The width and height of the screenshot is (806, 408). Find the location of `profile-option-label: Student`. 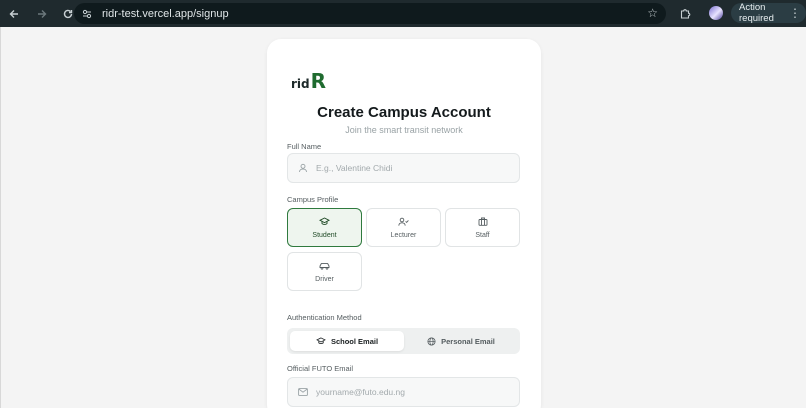

profile-option-label: Student is located at coordinates (324, 235).